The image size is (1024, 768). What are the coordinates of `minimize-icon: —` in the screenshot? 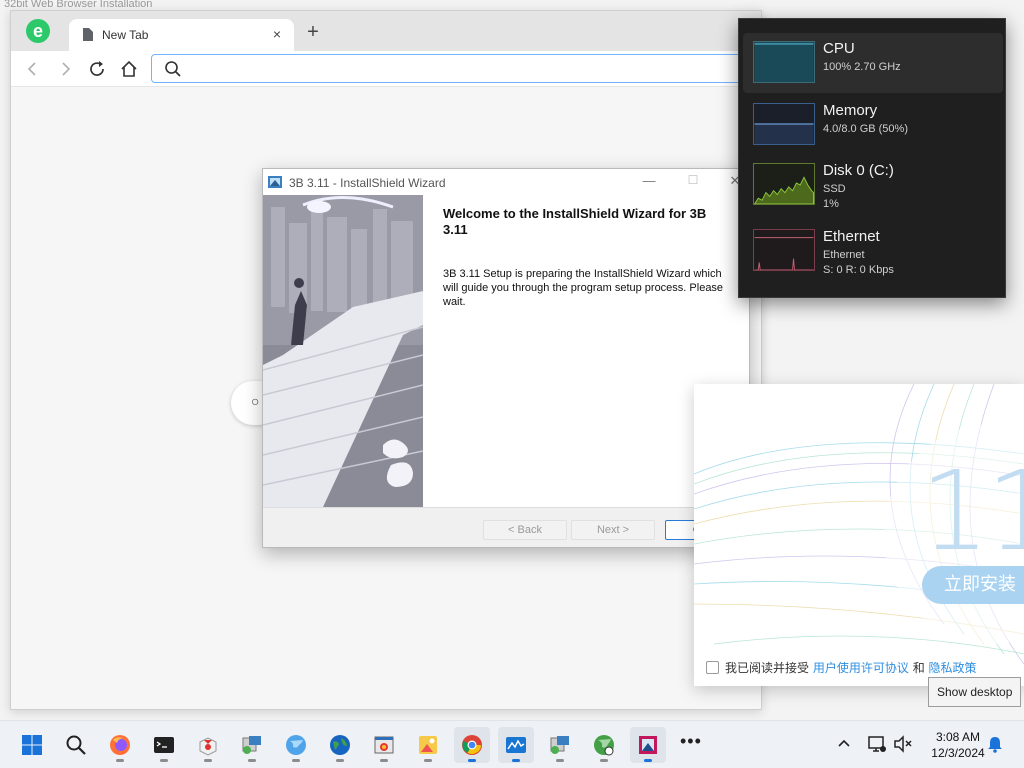 It's located at (649, 182).